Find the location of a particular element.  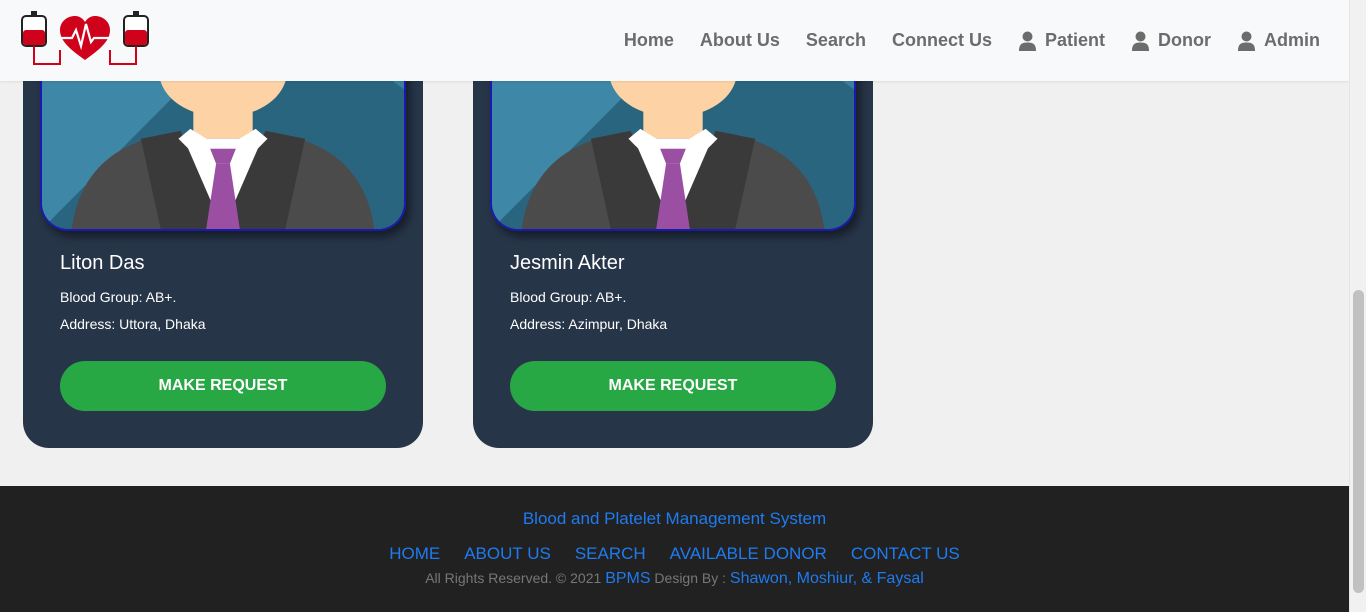

nav-admin: Admin is located at coordinates (1278, 40).